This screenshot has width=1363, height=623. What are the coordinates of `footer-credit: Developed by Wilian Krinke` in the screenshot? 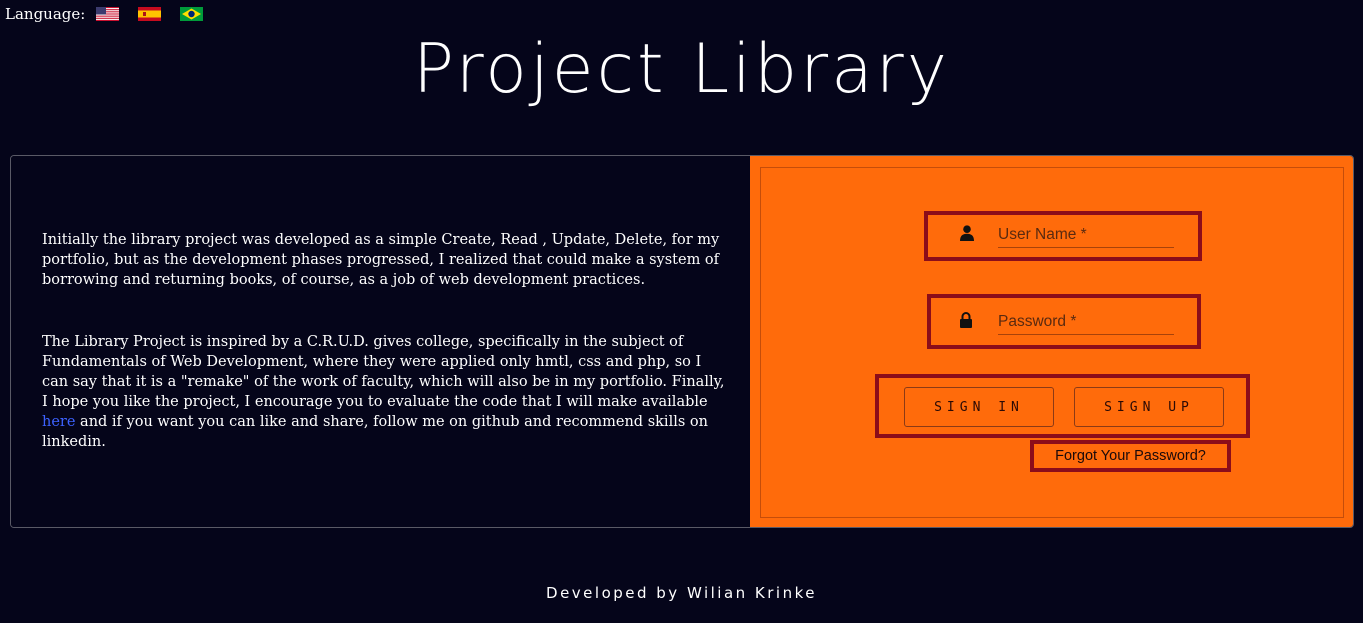 It's located at (681, 593).